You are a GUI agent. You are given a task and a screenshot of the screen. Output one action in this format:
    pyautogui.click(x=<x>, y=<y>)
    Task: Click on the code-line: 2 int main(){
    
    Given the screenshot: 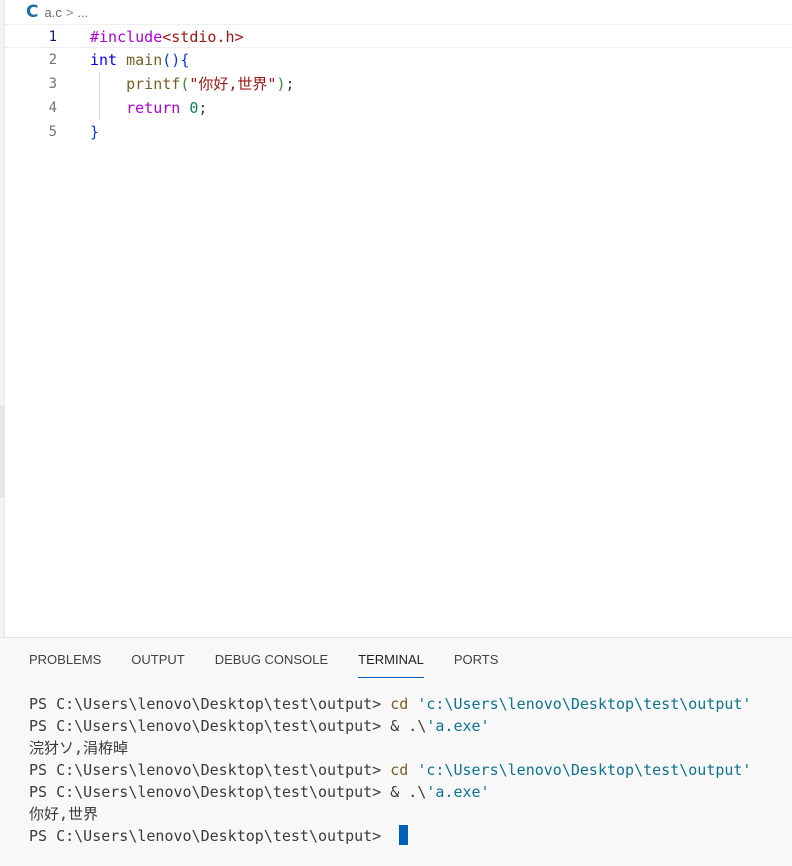 What is the action you would take?
    pyautogui.click(x=398, y=60)
    